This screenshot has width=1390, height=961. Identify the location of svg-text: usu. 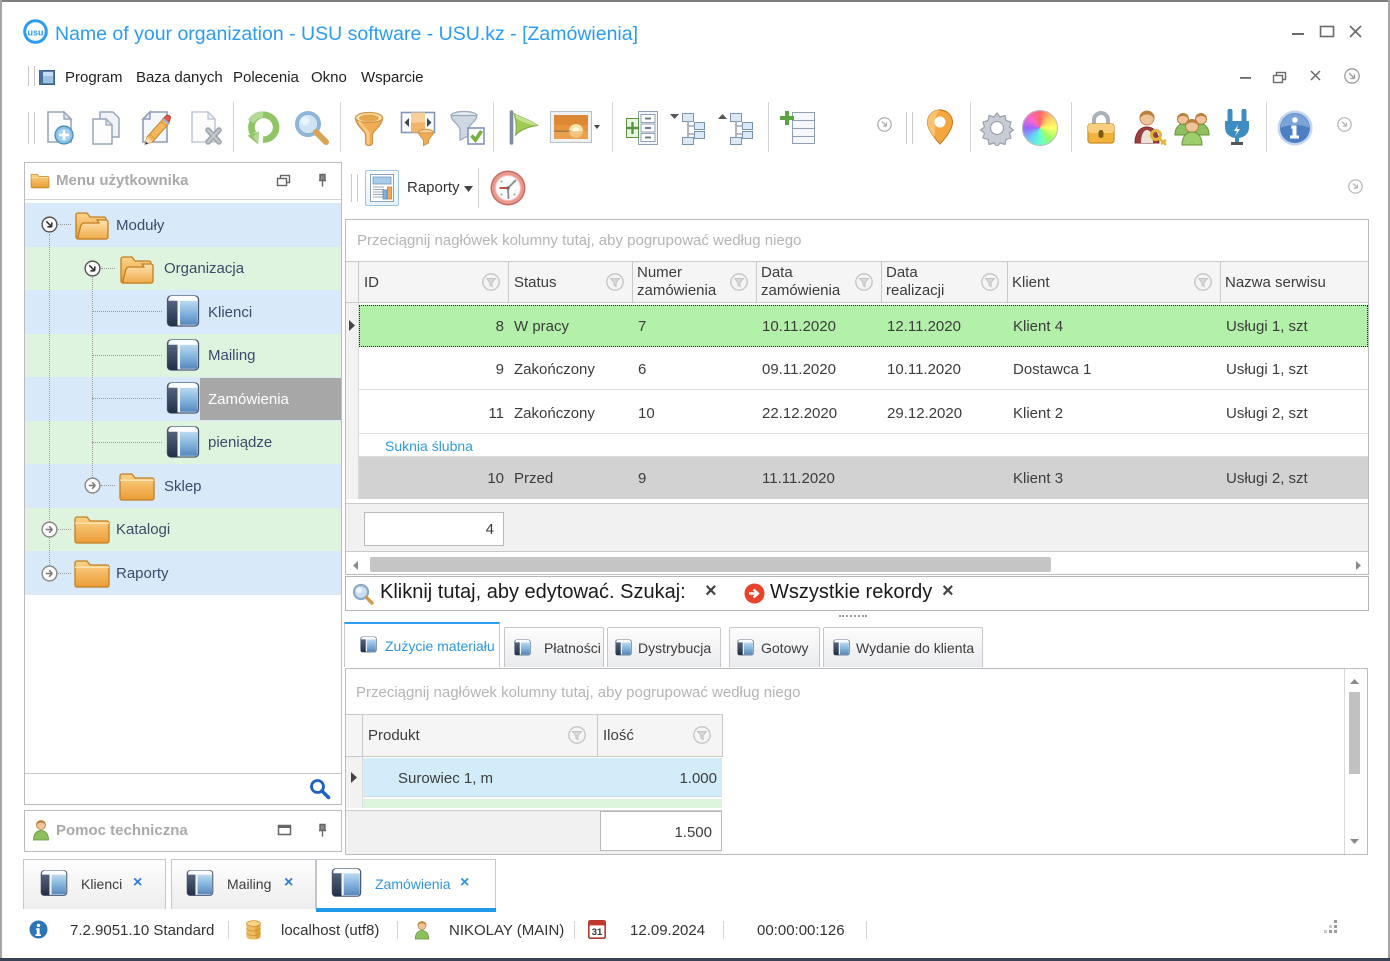
(35, 33).